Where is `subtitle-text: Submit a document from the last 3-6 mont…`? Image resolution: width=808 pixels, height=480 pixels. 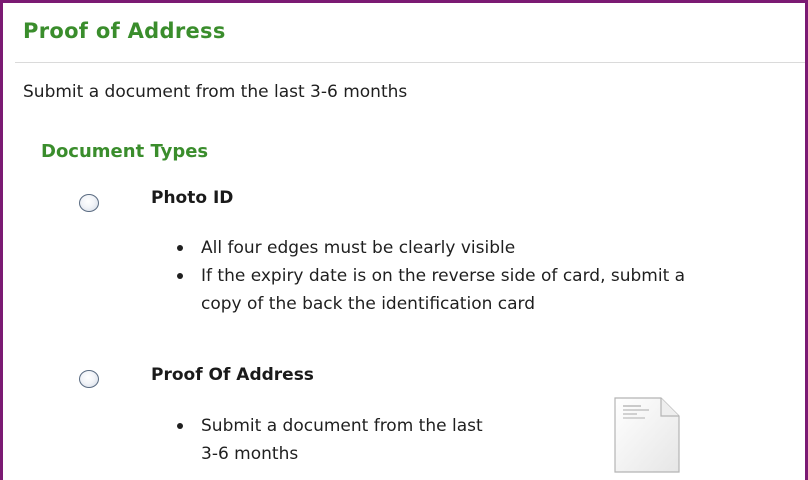
subtitle-text: Submit a document from the last 3-6 mont… is located at coordinates (215, 92).